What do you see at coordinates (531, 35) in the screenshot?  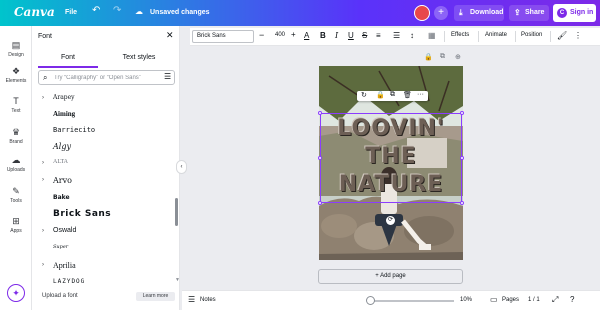 I see `position-button: Position` at bounding box center [531, 35].